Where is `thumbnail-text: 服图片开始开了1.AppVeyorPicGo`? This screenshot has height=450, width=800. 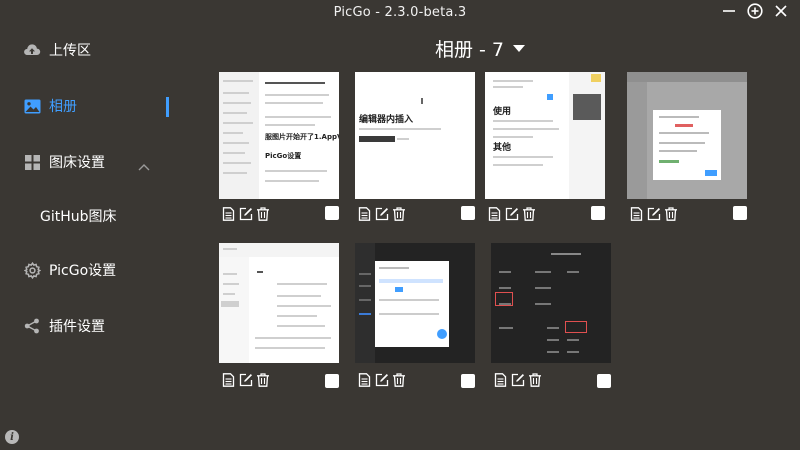 thumbnail-text: 服图片开始开了1.AppVeyorPicGo is located at coordinates (302, 137).